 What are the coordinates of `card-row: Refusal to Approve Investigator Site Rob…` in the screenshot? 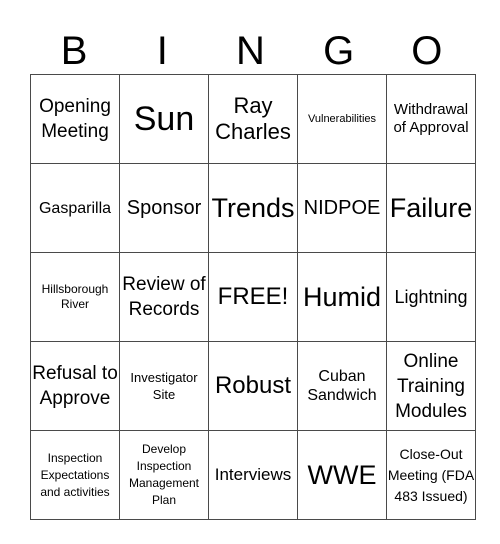 It's located at (253, 386).